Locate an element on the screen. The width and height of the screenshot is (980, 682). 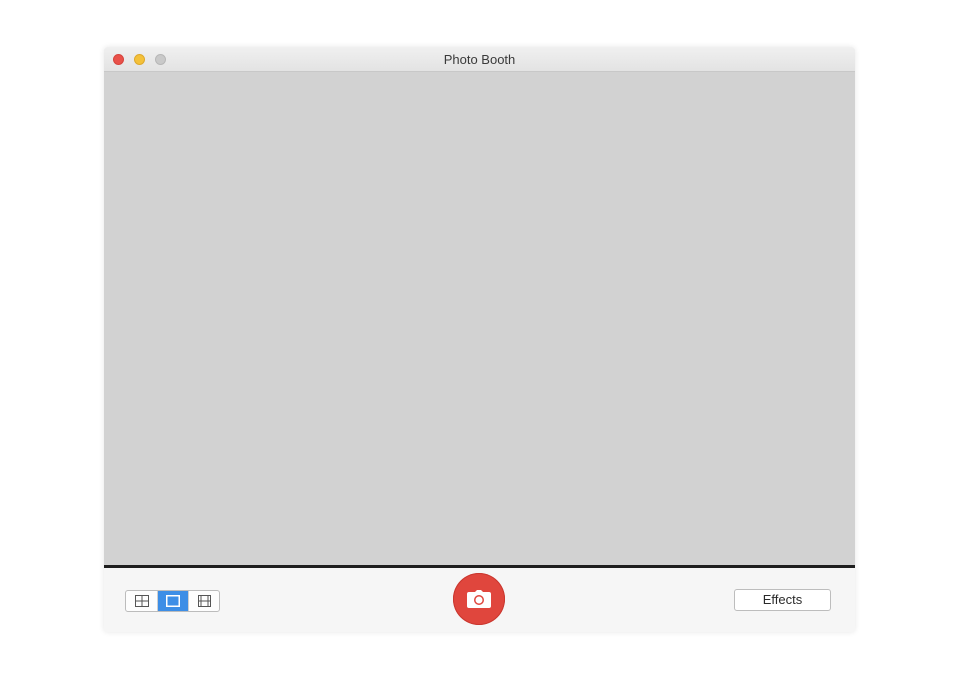
video-mode-button is located at coordinates (203, 601).